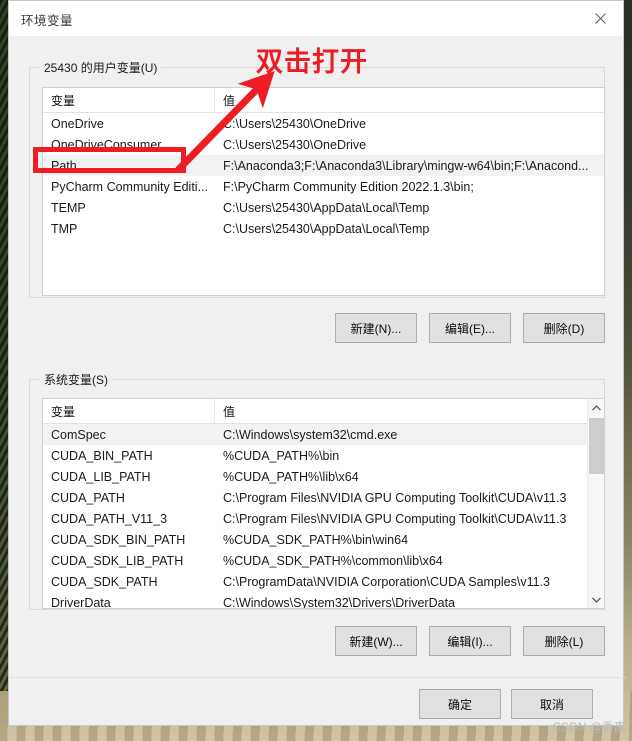 This screenshot has width=632, height=741. Describe the element at coordinates (64, 228) in the screenshot. I see `variable-name-cell: TMP` at that location.